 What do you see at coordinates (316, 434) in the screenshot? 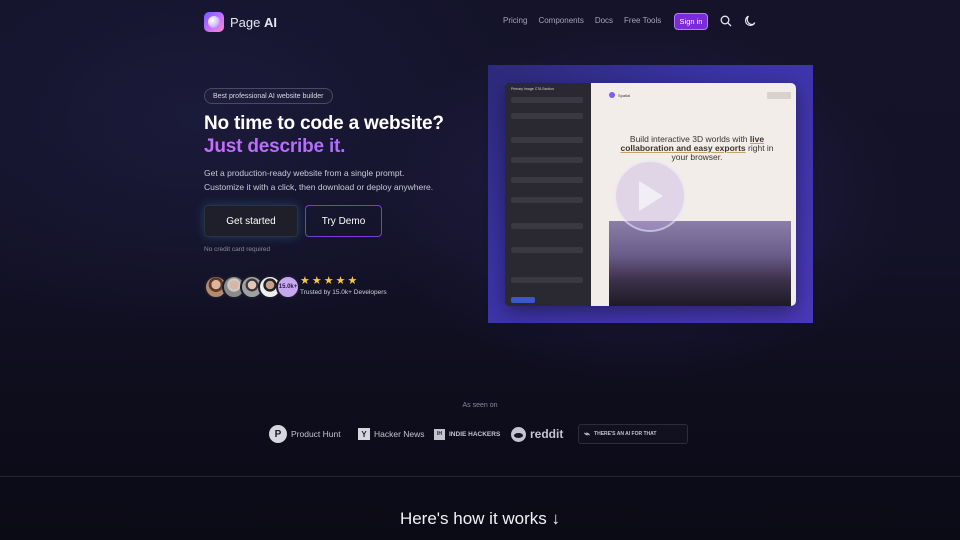
I see `logo-label: Product Hunt` at bounding box center [316, 434].